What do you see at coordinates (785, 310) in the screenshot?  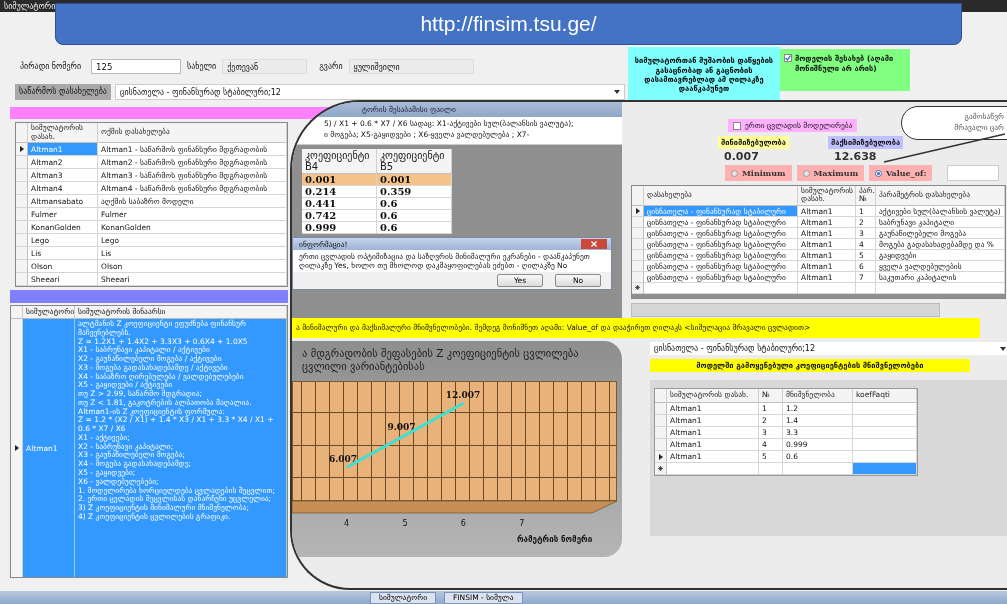 I see `scroll-bar` at bounding box center [785, 310].